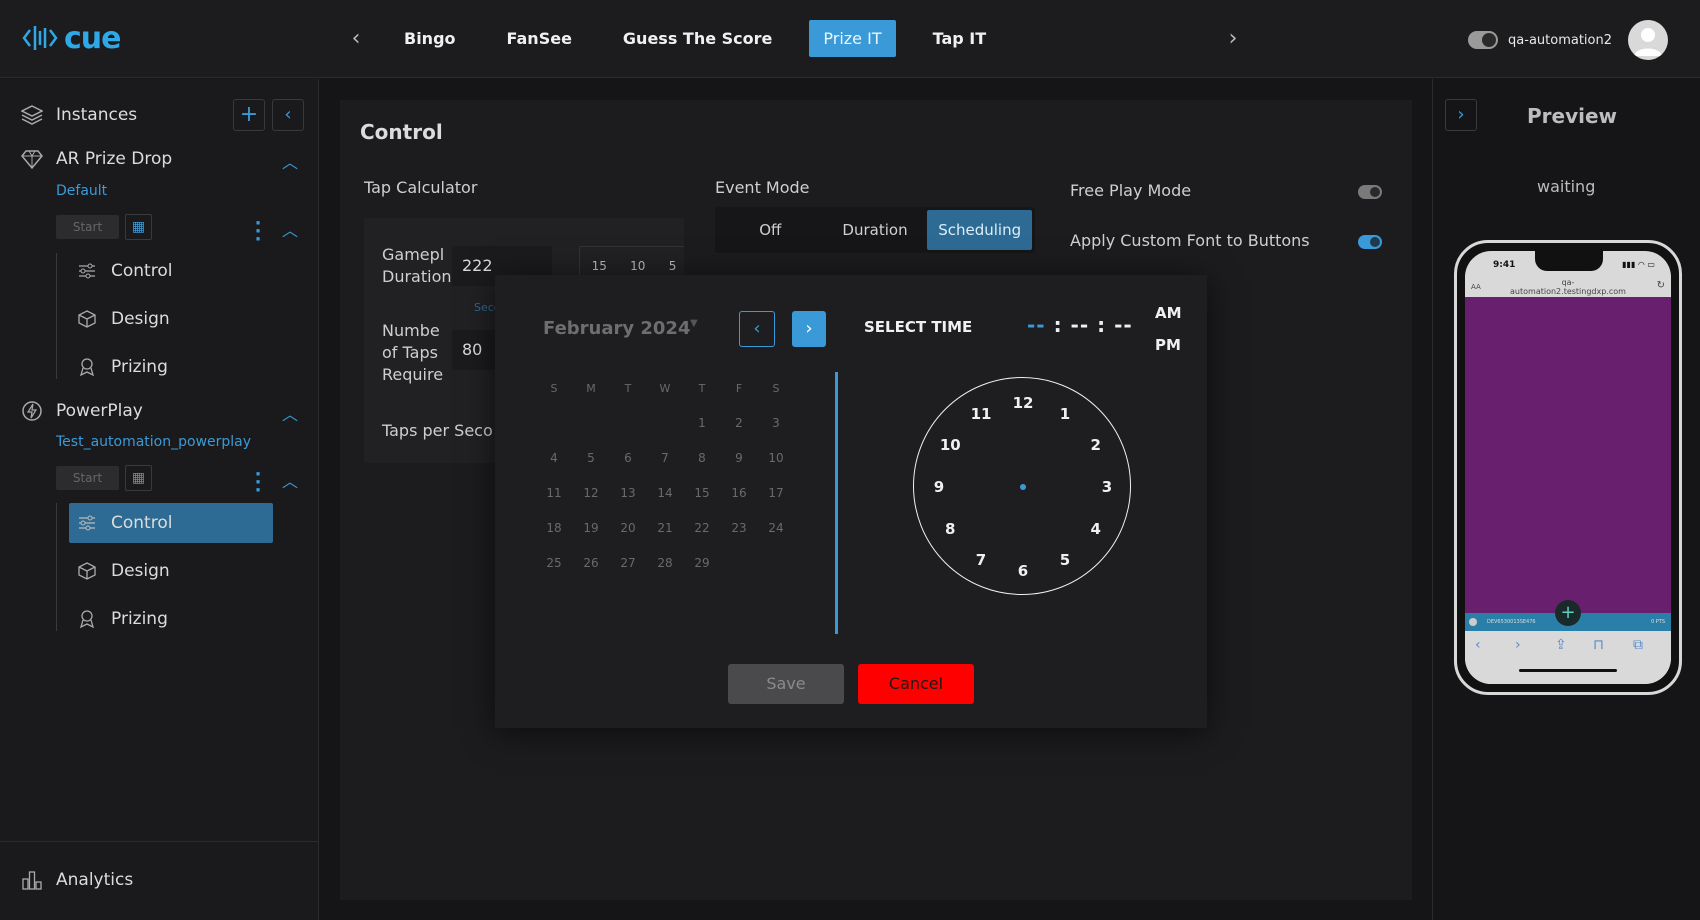 This screenshot has height=920, width=1700. What do you see at coordinates (628, 563) in the screenshot?
I see `calendar-day: 27` at bounding box center [628, 563].